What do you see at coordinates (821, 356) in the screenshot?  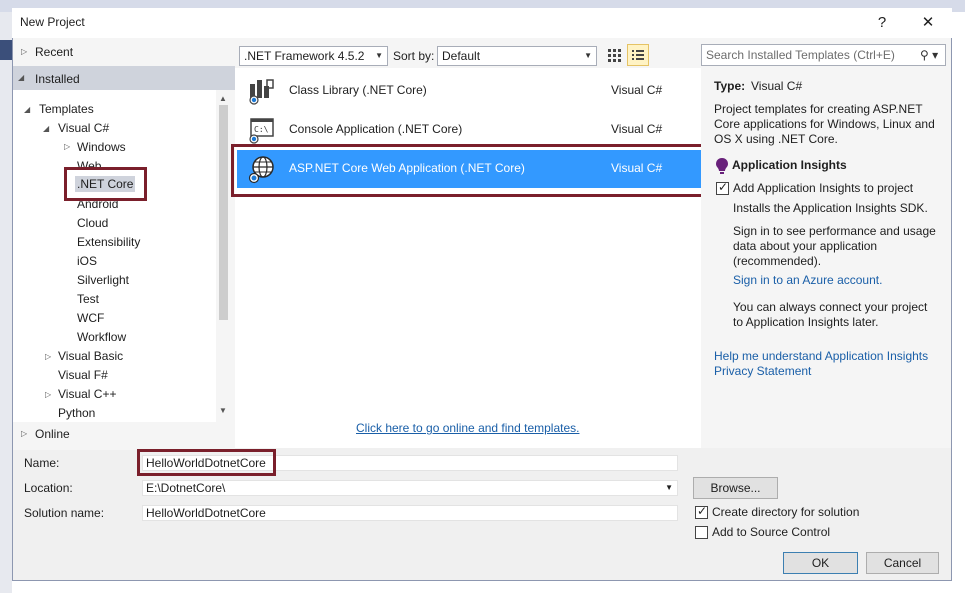 I see `help-ai-link: Help me understand Application Insights` at bounding box center [821, 356].